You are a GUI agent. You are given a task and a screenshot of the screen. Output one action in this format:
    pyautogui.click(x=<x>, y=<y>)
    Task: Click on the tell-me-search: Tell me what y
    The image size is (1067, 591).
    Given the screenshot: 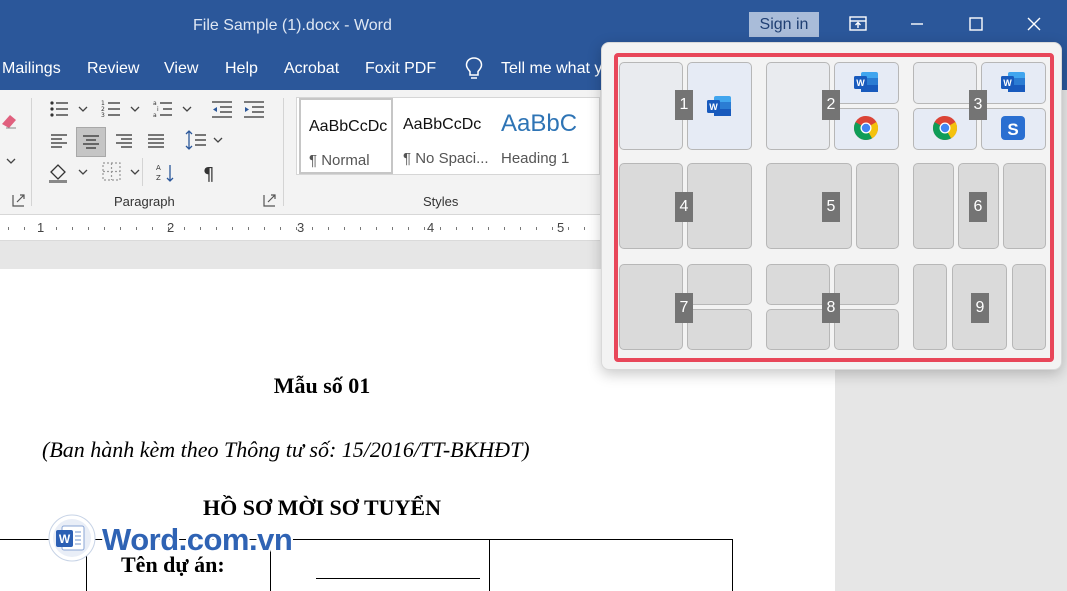 What is the action you would take?
    pyautogui.click(x=551, y=69)
    